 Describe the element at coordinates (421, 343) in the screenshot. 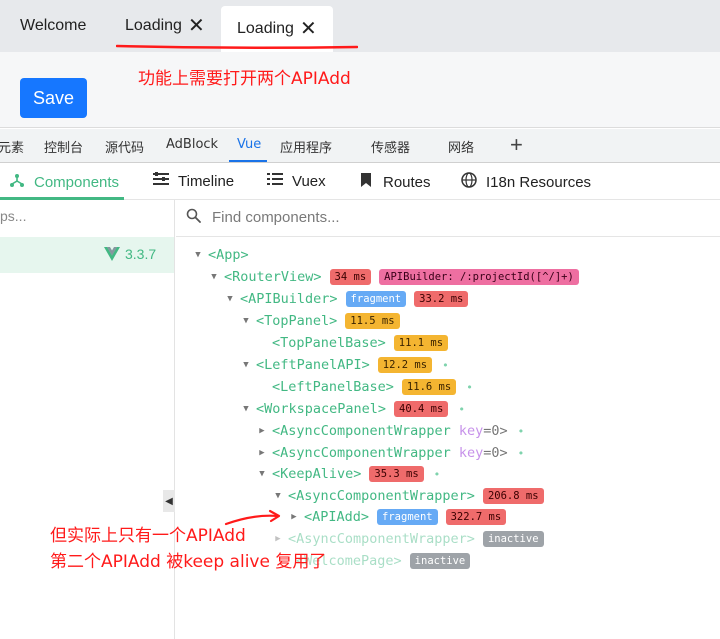

I see `render-time-badge: 11.1 ms` at that location.